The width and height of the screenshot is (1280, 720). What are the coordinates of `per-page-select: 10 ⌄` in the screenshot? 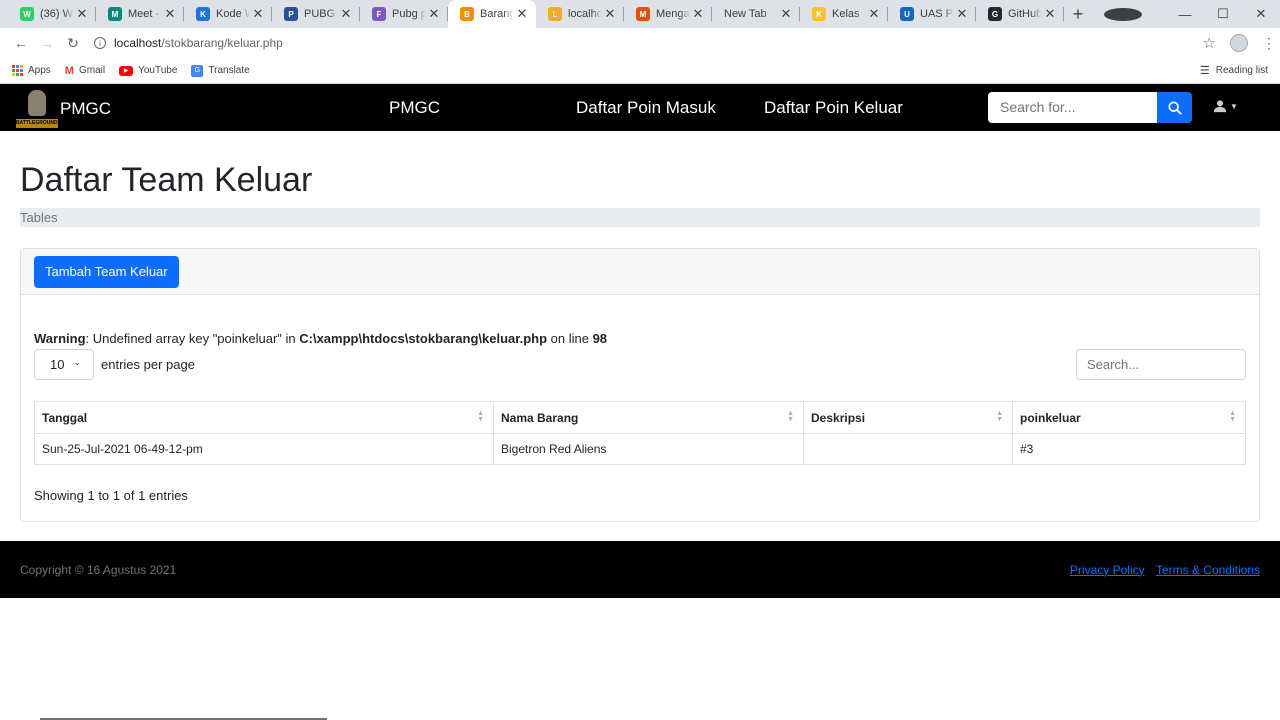 It's located at (64, 364).